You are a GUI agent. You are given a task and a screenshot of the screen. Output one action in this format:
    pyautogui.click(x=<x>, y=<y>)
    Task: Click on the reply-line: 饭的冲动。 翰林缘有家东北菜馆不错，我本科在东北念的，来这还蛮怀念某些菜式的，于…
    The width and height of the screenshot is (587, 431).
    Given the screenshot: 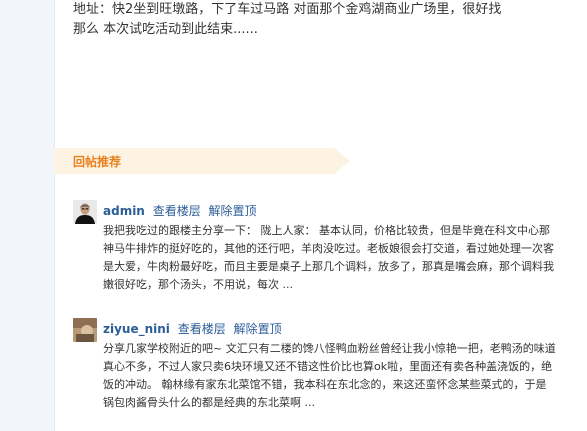 What is the action you would take?
    pyautogui.click(x=325, y=384)
    